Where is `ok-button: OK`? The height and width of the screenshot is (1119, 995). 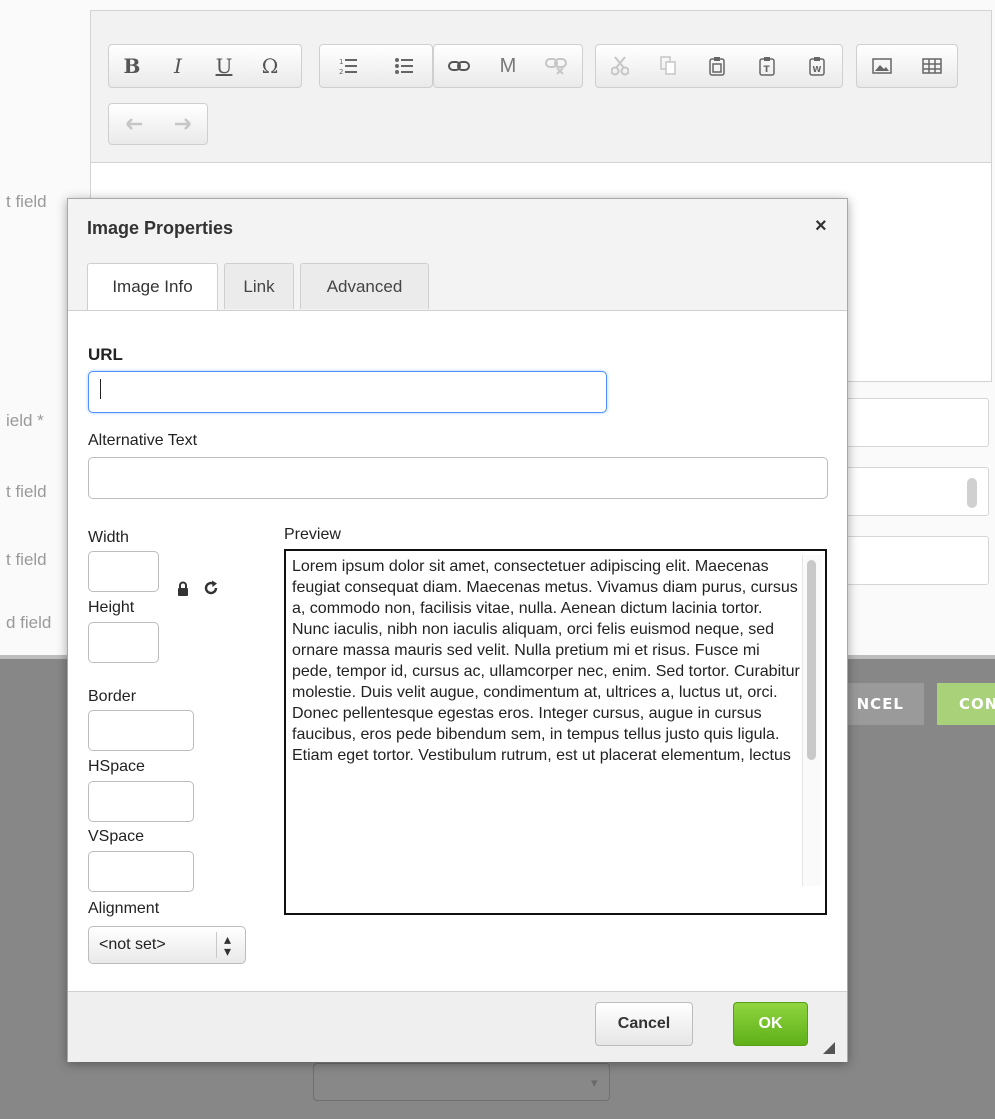
ok-button: OK is located at coordinates (770, 1024).